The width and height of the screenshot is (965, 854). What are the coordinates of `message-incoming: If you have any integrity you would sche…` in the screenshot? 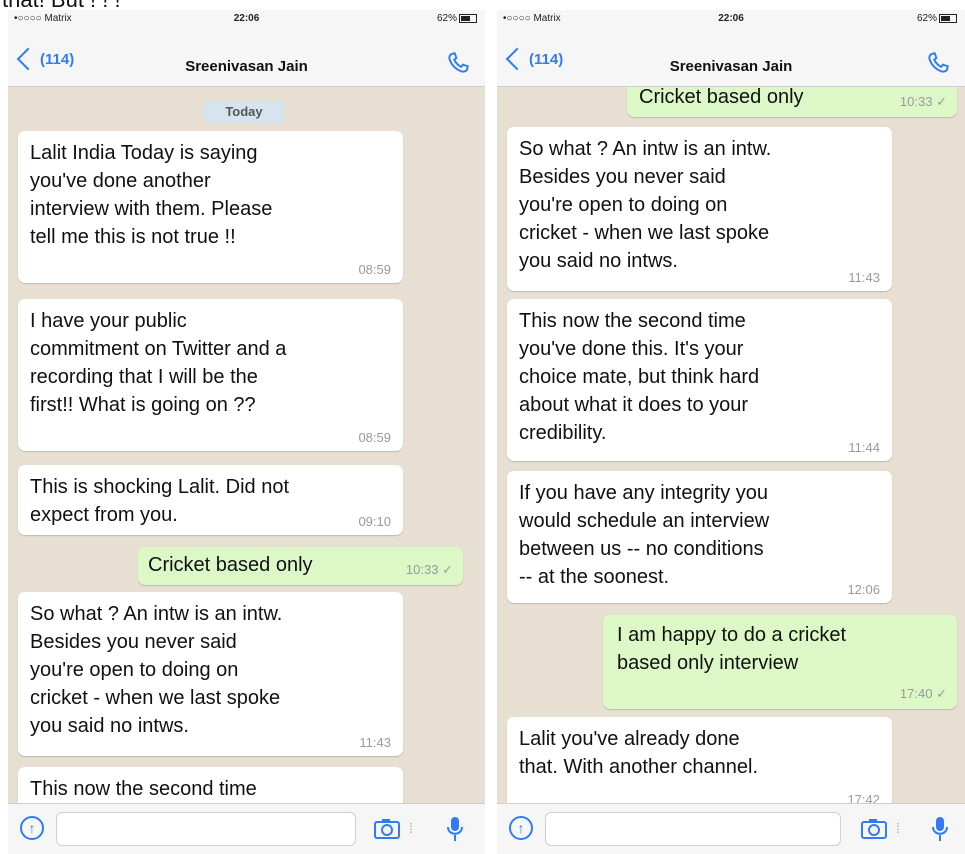 It's located at (699, 537).